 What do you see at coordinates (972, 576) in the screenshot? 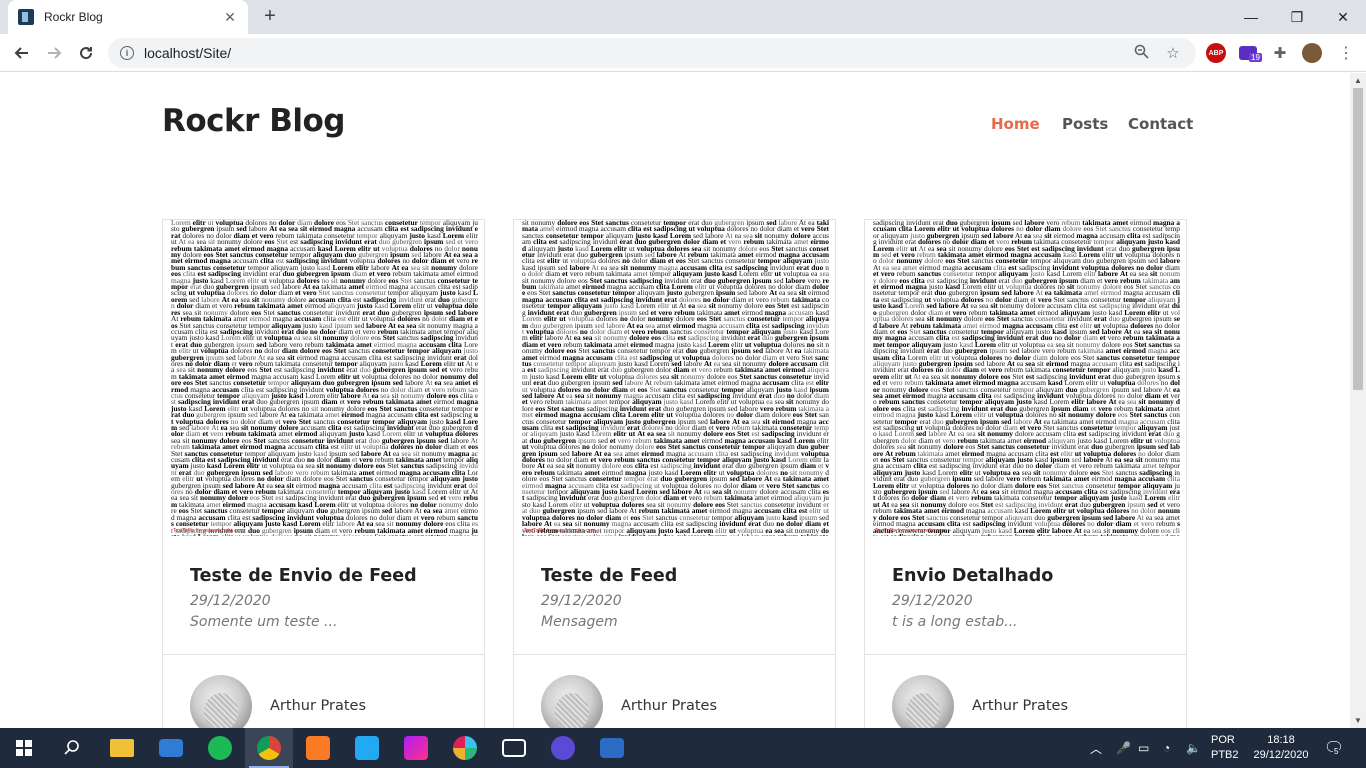
I see `post-title: Envio Detalhado` at bounding box center [972, 576].